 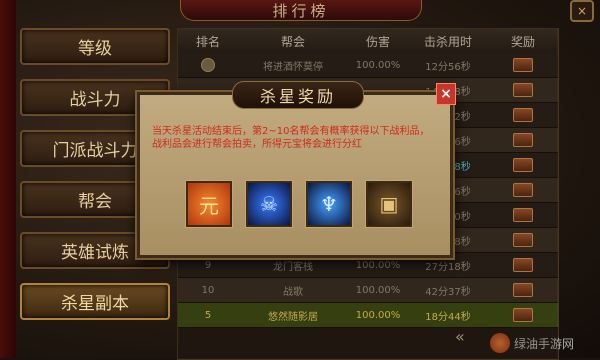 I want to click on window-close-button: ×, so click(x=582, y=11).